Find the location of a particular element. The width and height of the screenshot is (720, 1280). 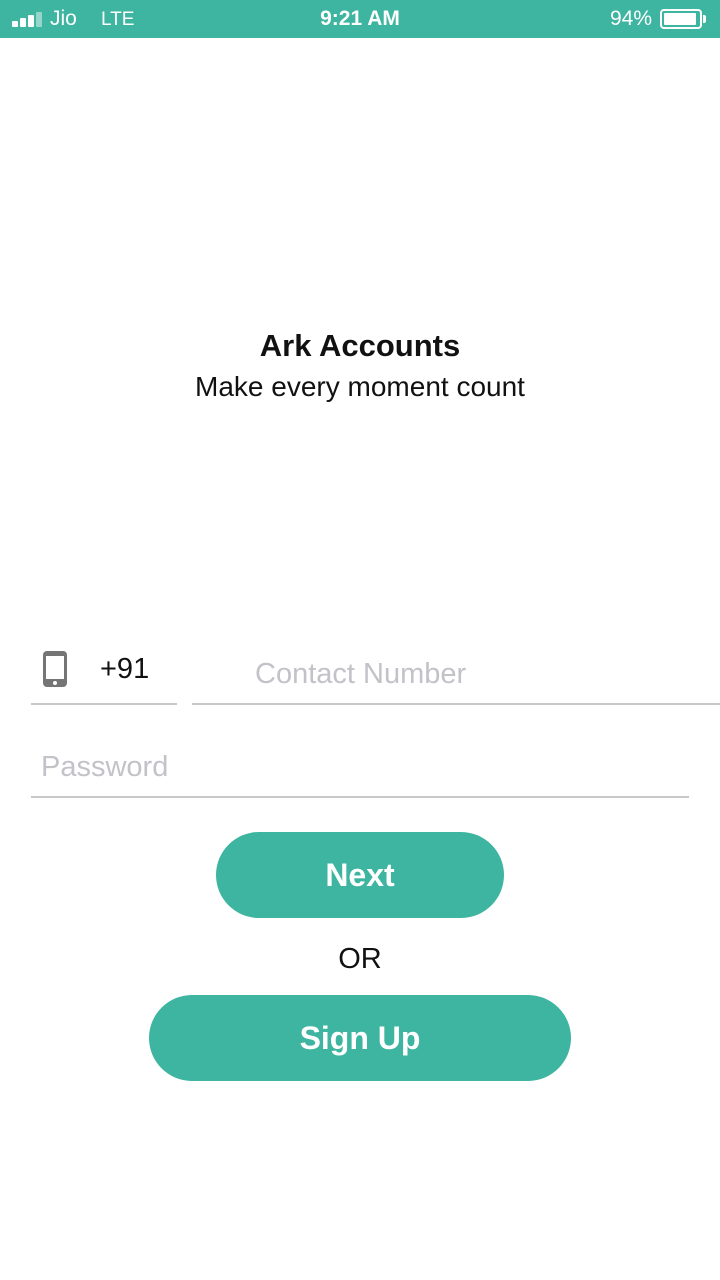

battery-icon is located at coordinates (681, 19).